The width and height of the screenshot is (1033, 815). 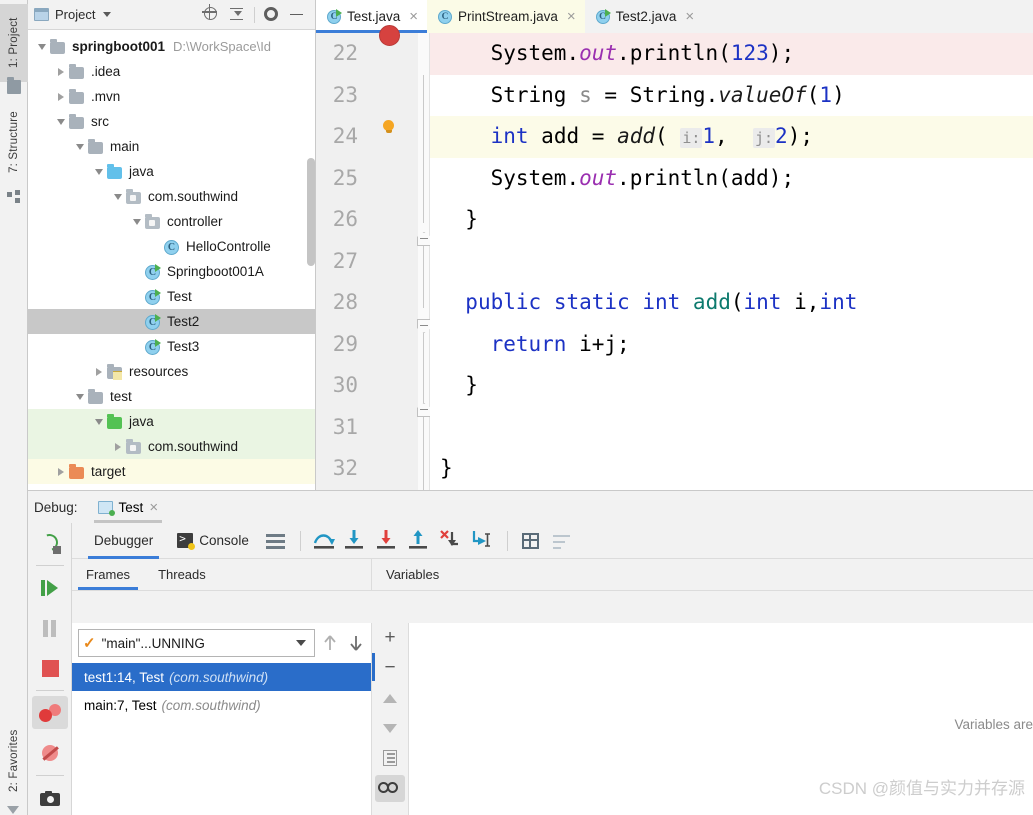 I want to click on tab-threads: Threads, so click(x=182, y=574).